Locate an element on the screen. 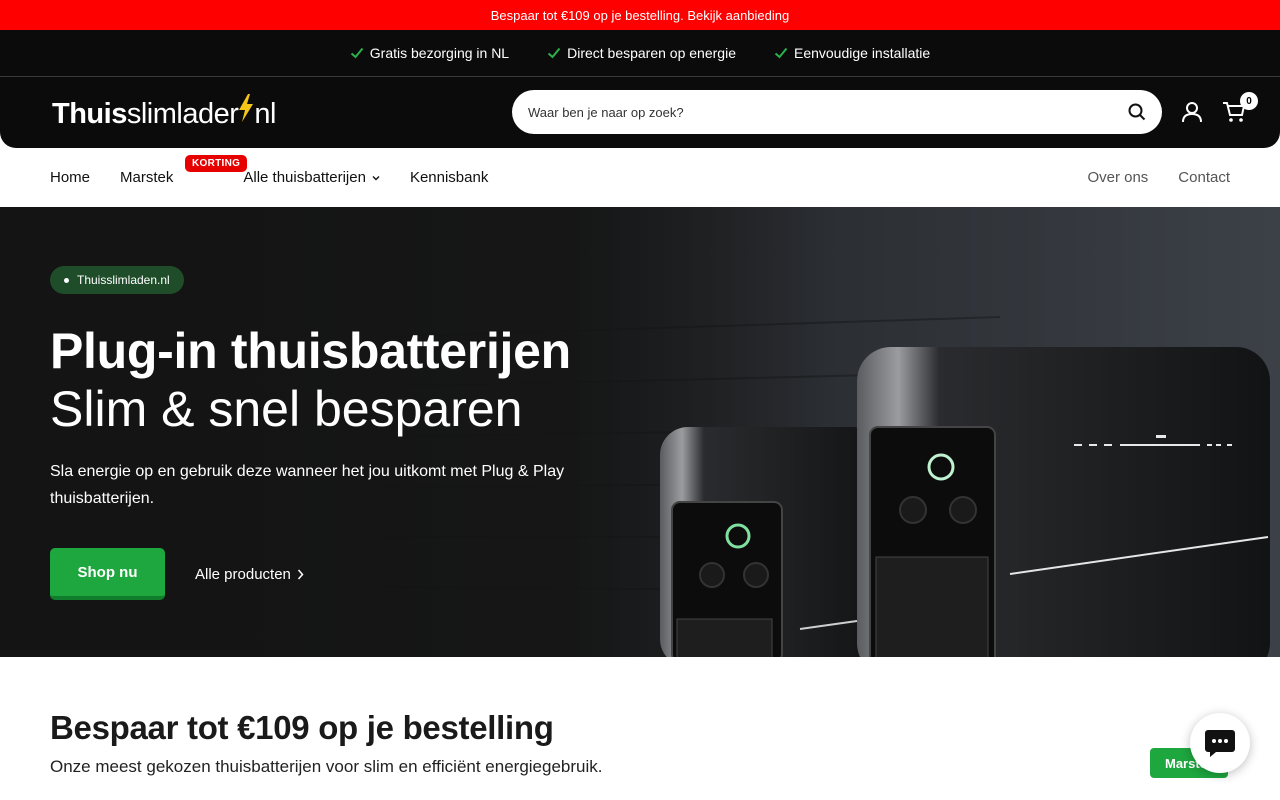  shop-now-button: Shop nu is located at coordinates (107, 574).